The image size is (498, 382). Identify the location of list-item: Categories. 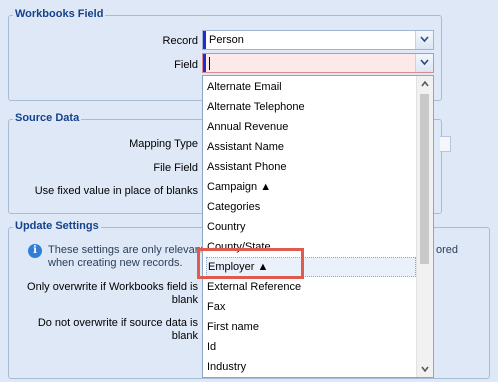
(311, 207).